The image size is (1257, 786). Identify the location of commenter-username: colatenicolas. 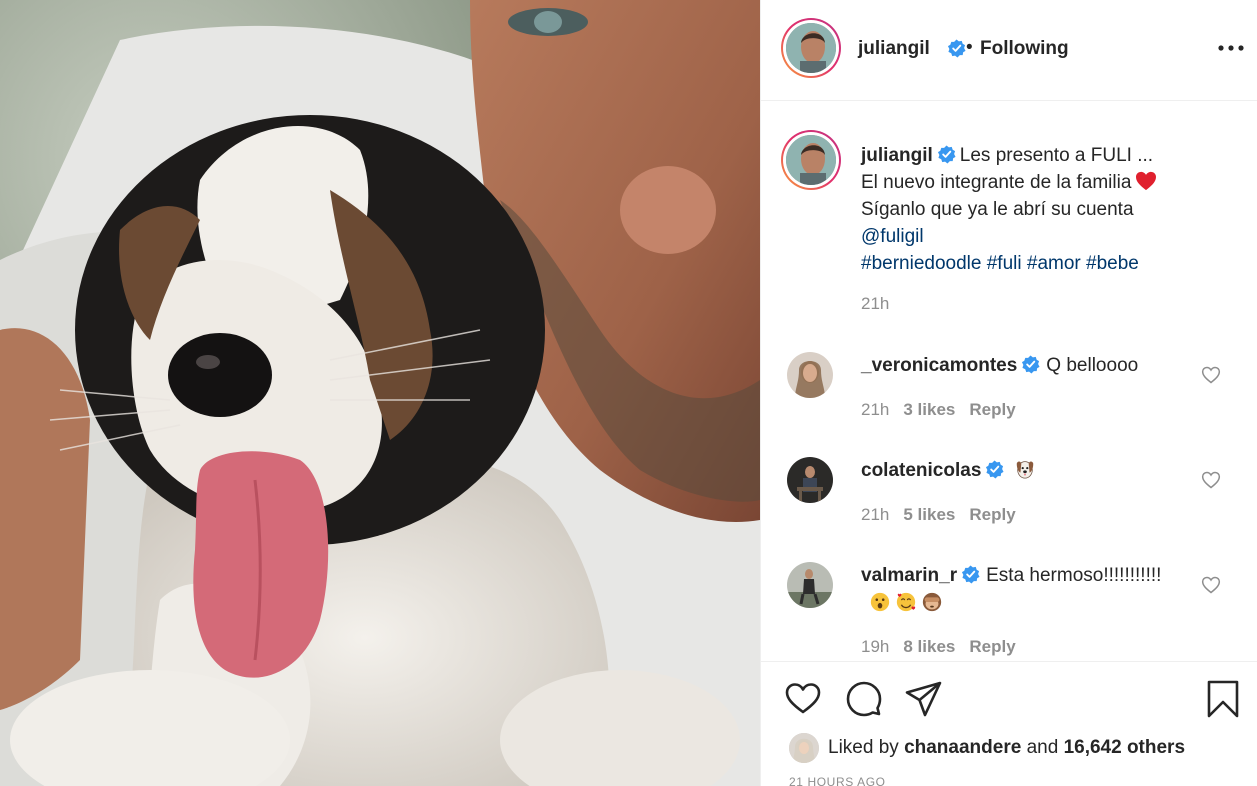
(921, 470).